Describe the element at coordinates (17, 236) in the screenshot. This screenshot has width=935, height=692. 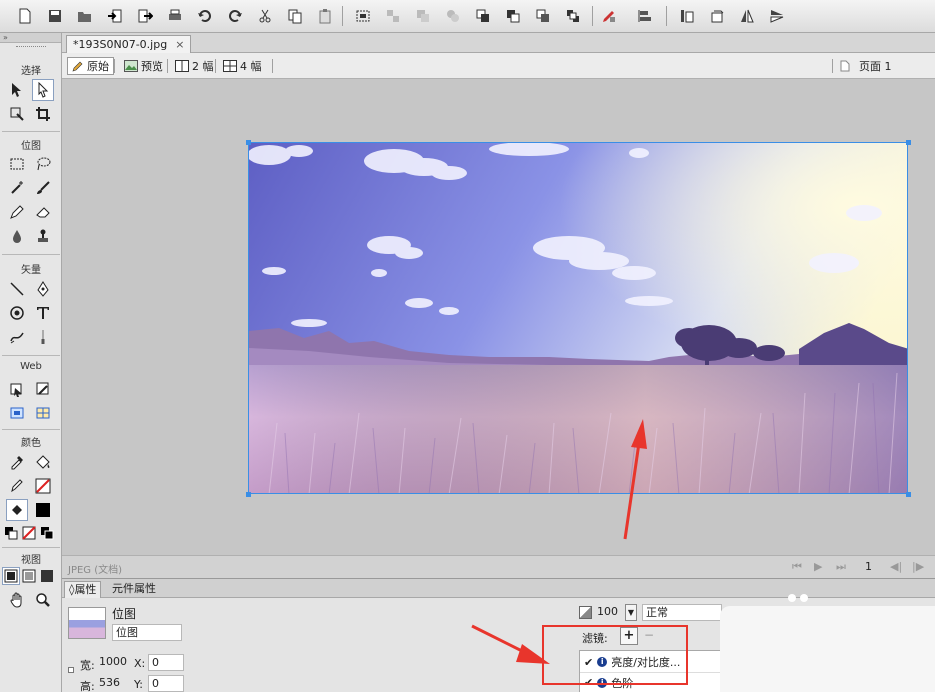
I see `blur-tool-icon` at that location.